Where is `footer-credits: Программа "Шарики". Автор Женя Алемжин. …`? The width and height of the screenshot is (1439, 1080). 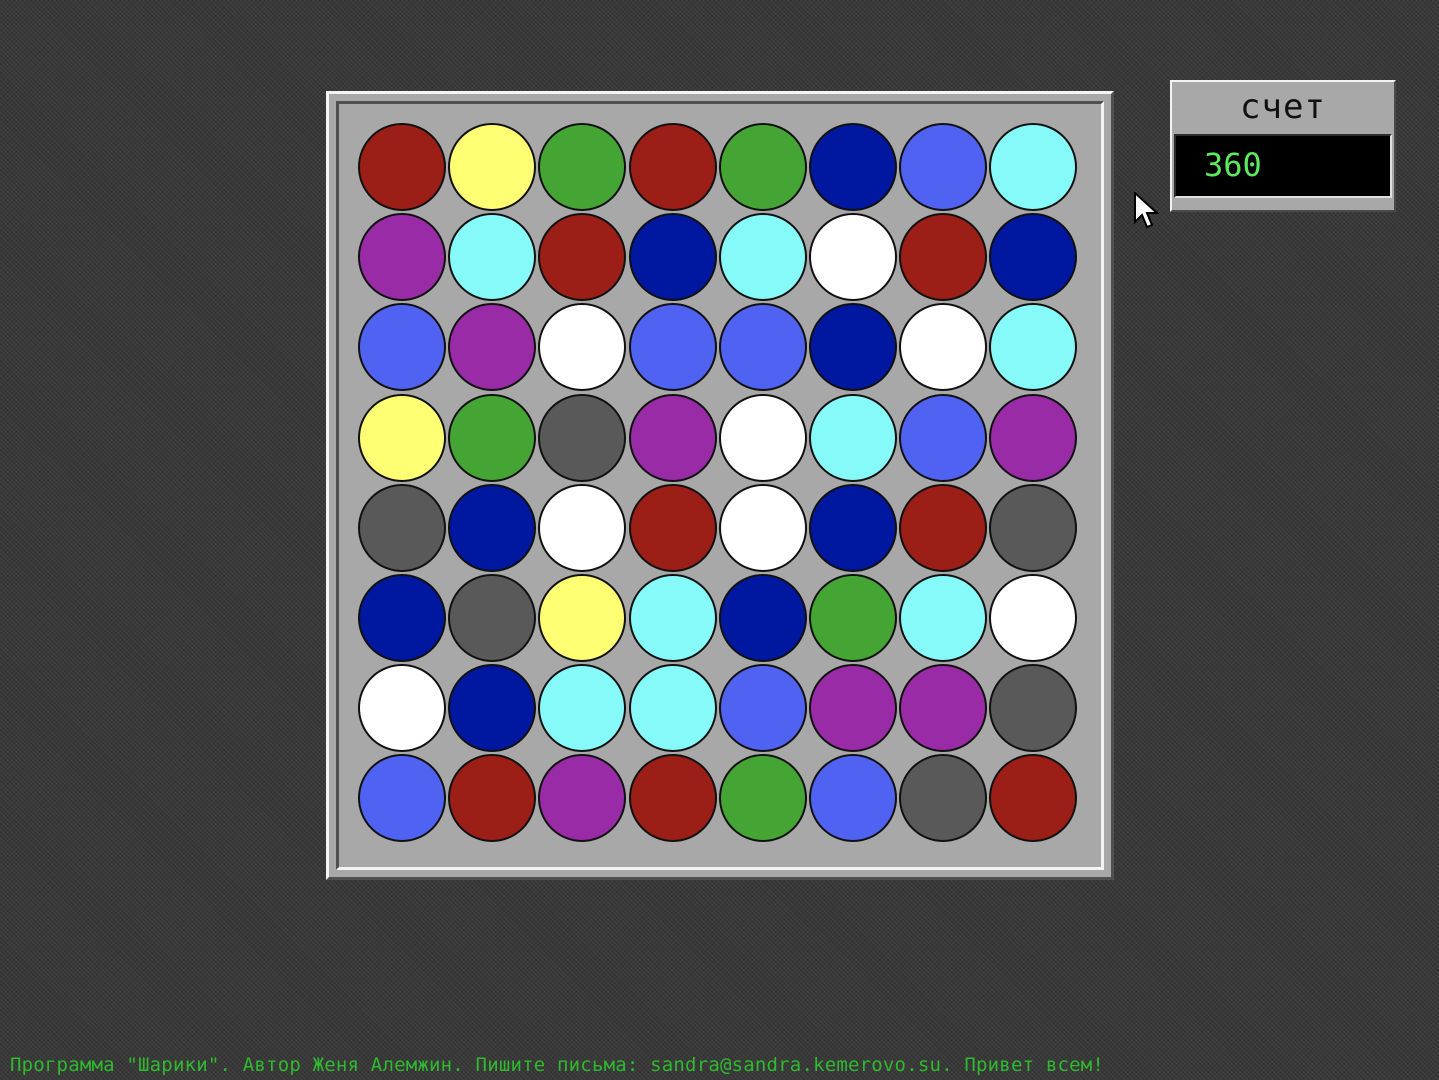
footer-credits: Программа "Шарики". Автор Женя Алемжин. … is located at coordinates (557, 1065).